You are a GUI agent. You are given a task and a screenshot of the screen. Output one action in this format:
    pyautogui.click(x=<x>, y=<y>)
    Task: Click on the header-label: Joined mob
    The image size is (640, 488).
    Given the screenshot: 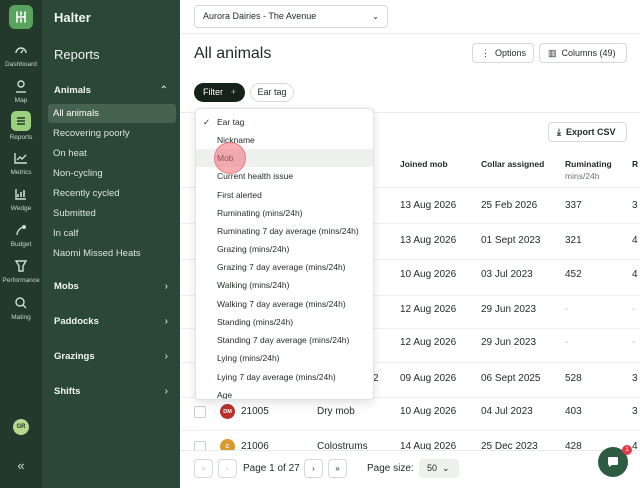 What is the action you would take?
    pyautogui.click(x=424, y=164)
    